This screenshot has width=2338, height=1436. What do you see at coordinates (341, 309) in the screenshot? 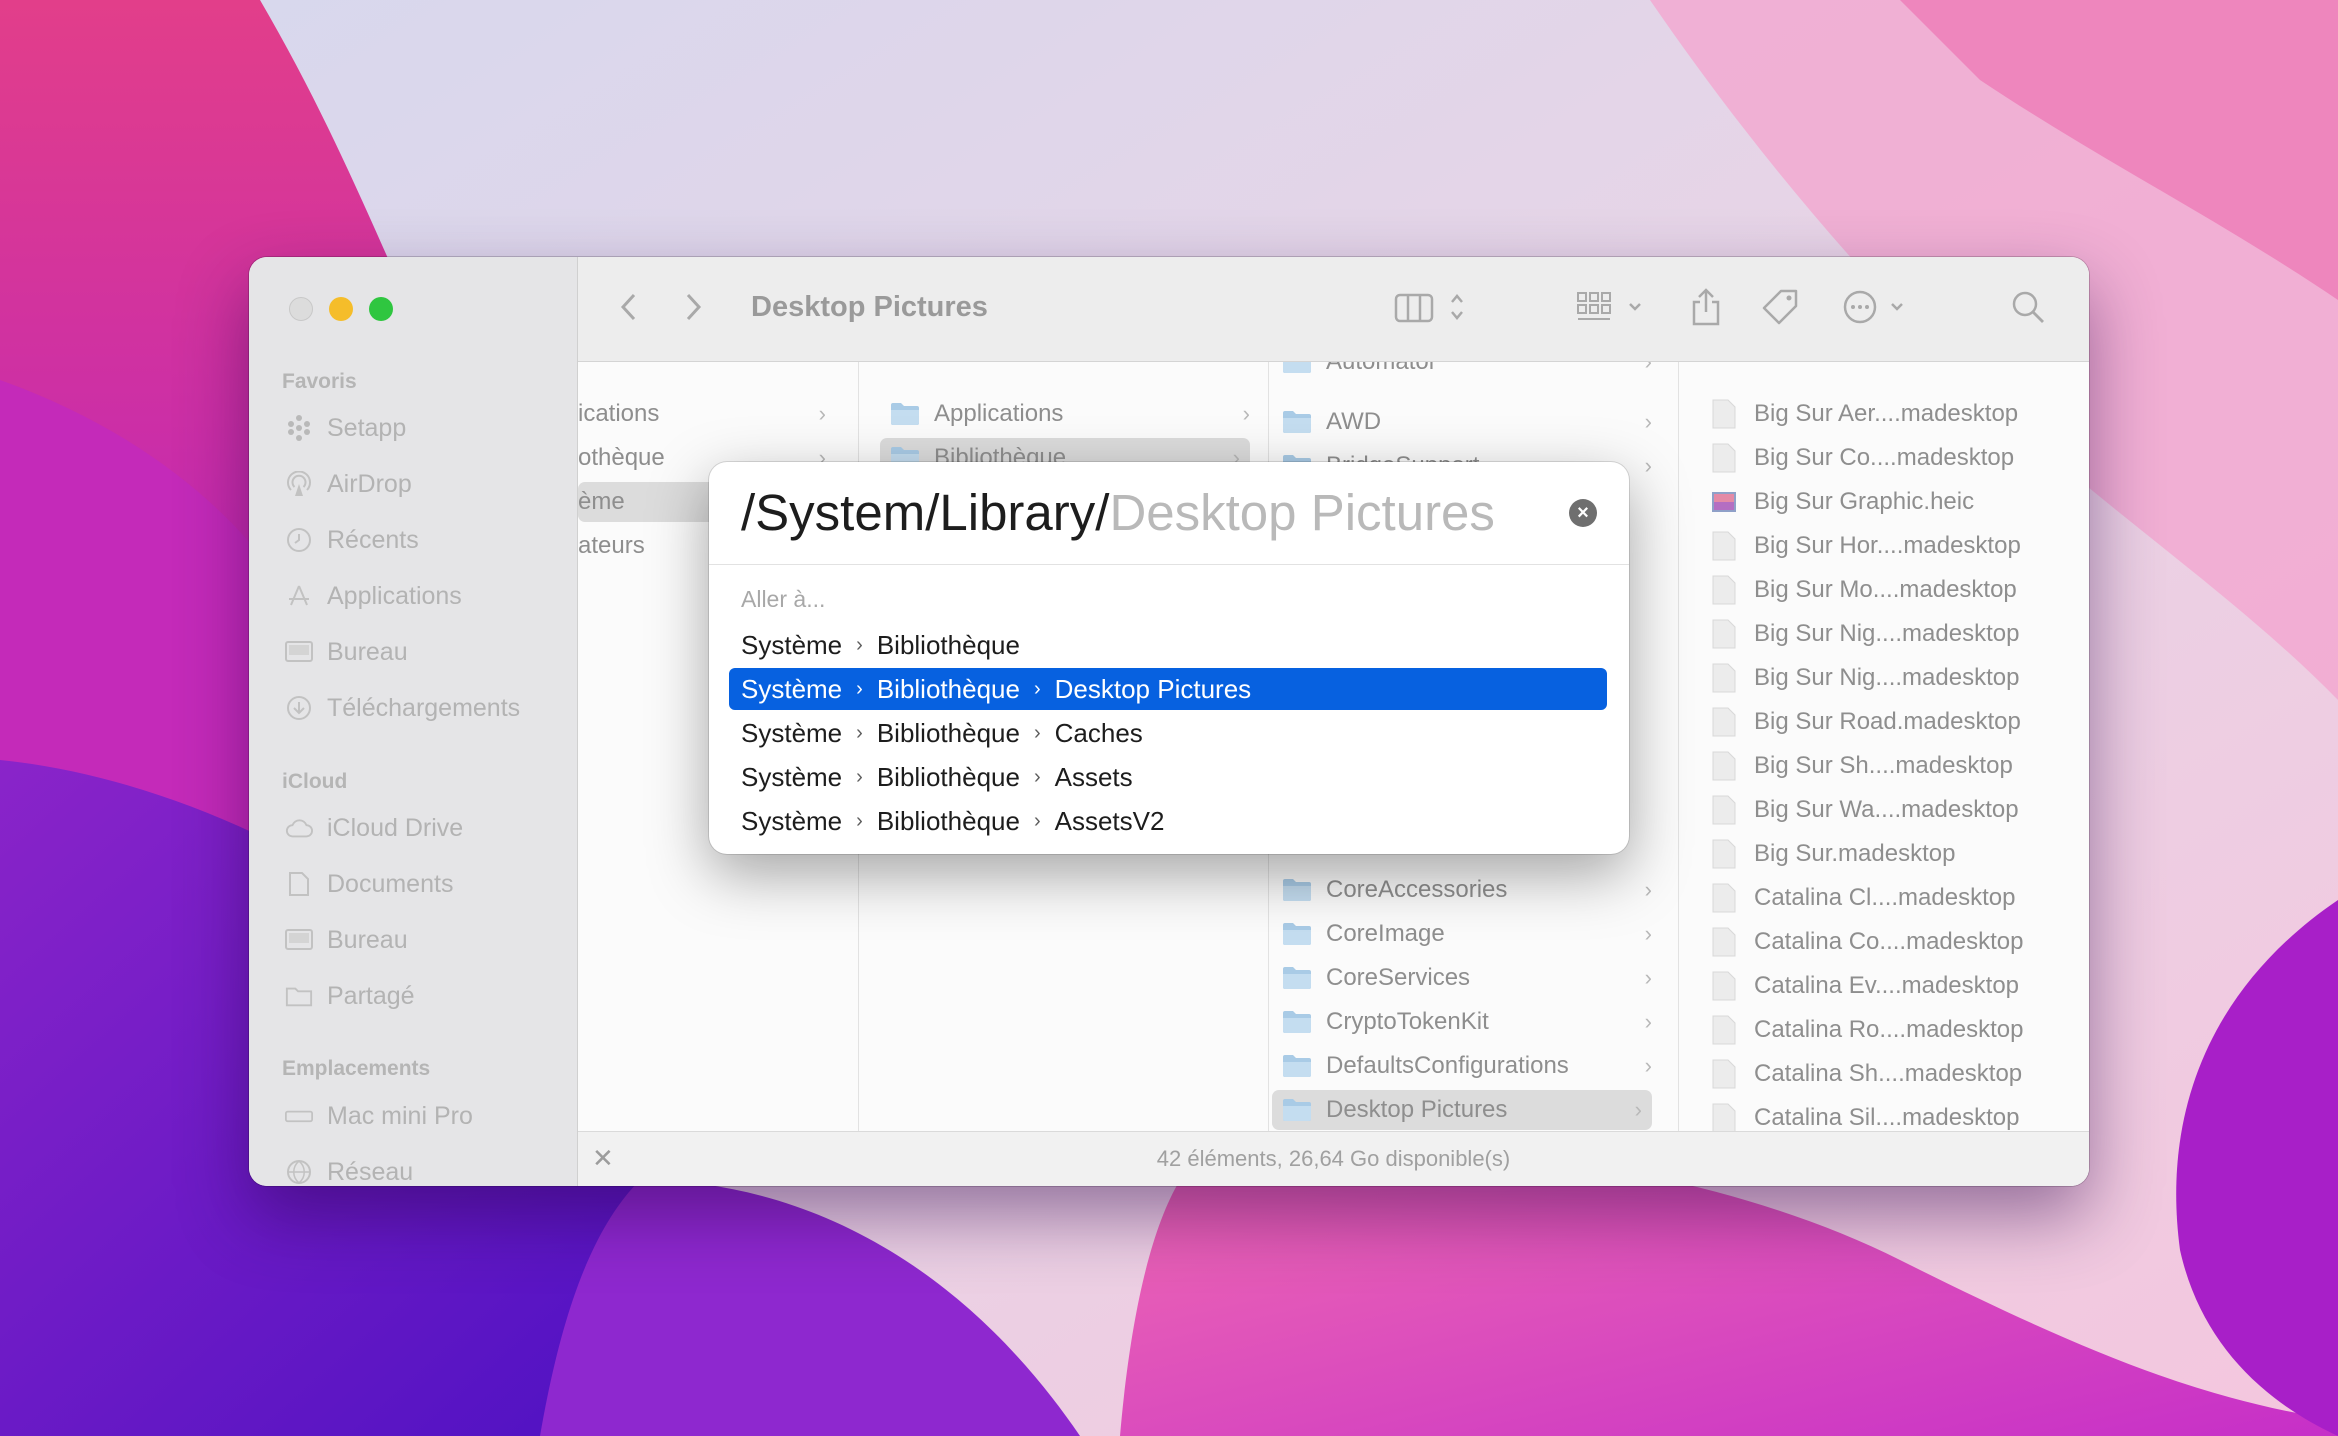
I see `minimize-button` at bounding box center [341, 309].